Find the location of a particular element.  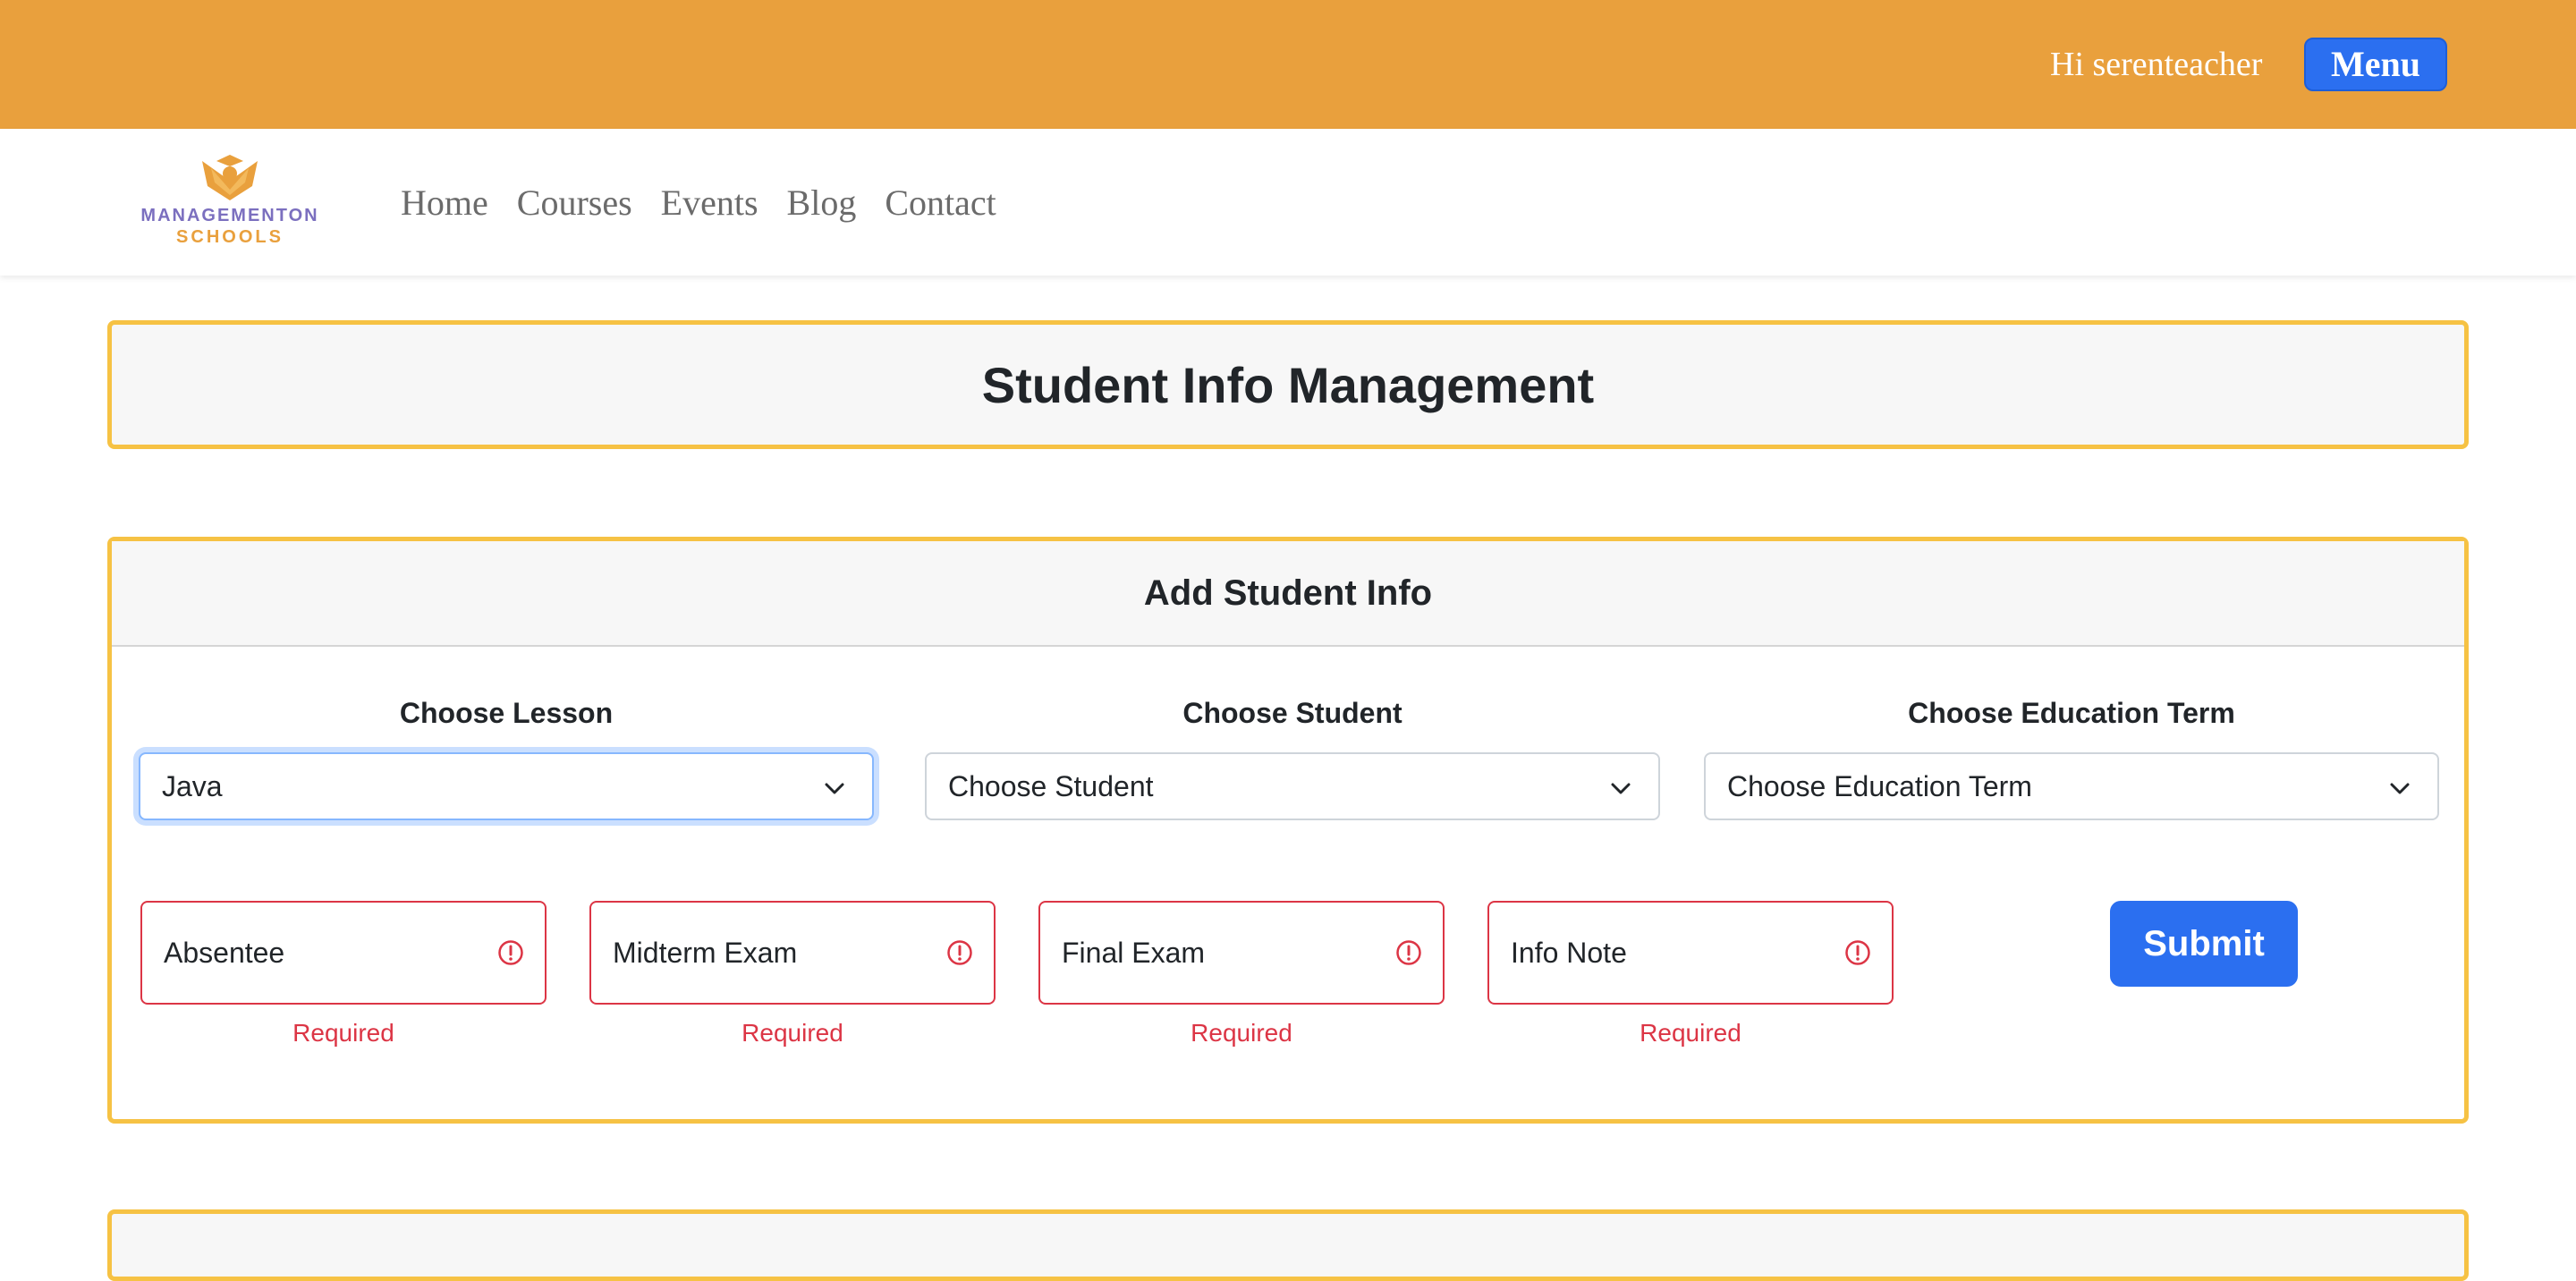

absentee-input: Absentee is located at coordinates (343, 953).